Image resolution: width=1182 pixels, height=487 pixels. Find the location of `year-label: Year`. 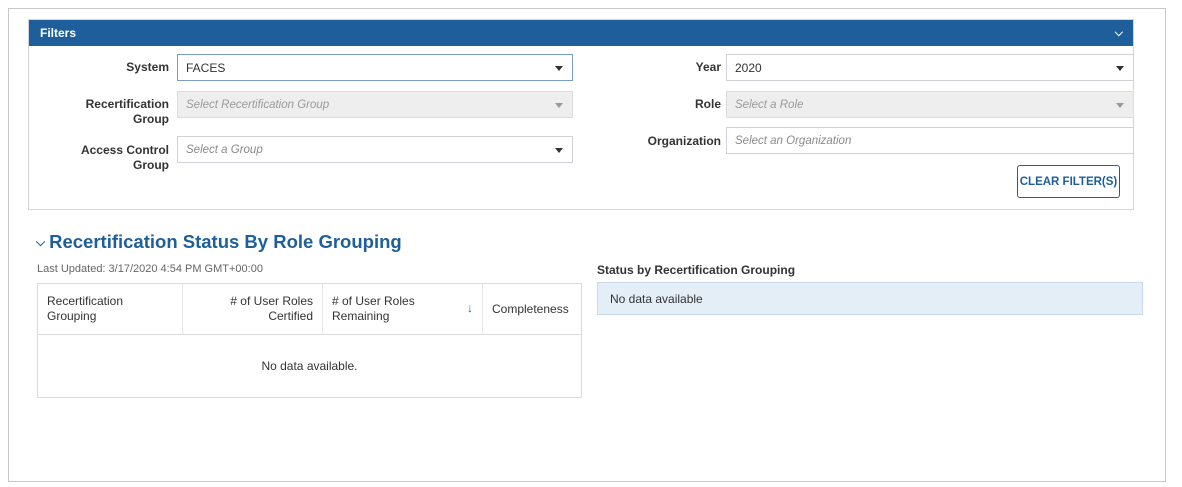

year-label: Year is located at coordinates (708, 67).